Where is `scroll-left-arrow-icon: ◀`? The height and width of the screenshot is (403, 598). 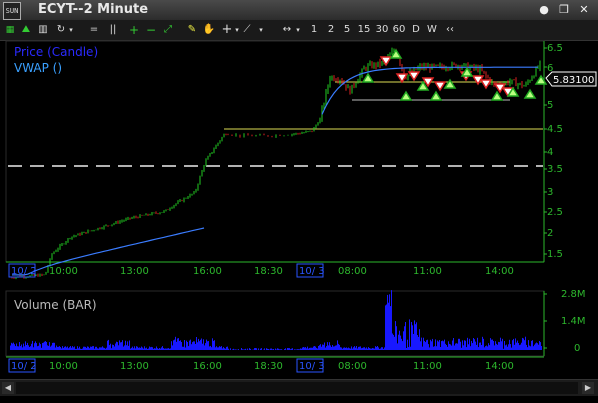 scroll-left-arrow-icon: ◀ is located at coordinates (8, 388).